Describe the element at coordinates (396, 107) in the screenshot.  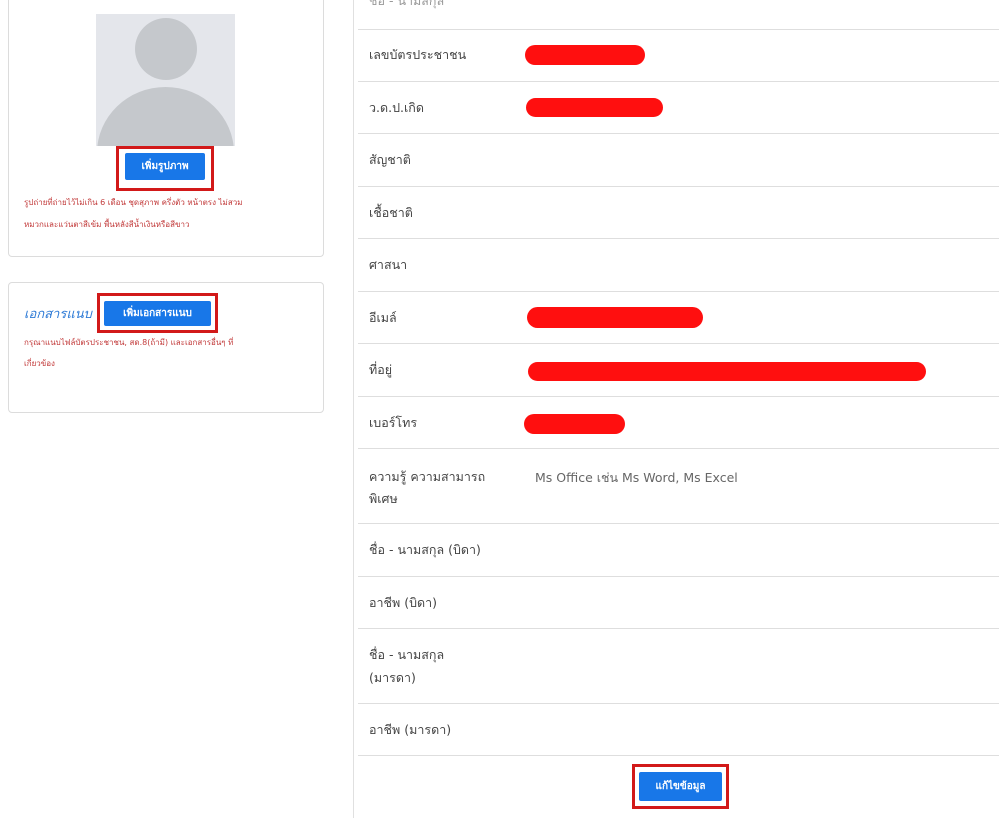
I see `label-birth-date: ว.ด.ป.เกิด` at that location.